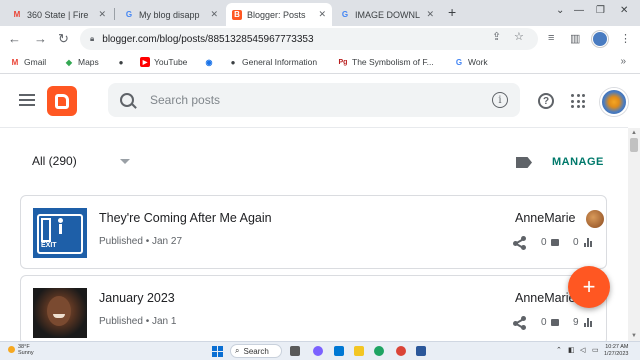  I want to click on tab-image-download: G IMAGE DOWNL ✕, so click(387, 14).